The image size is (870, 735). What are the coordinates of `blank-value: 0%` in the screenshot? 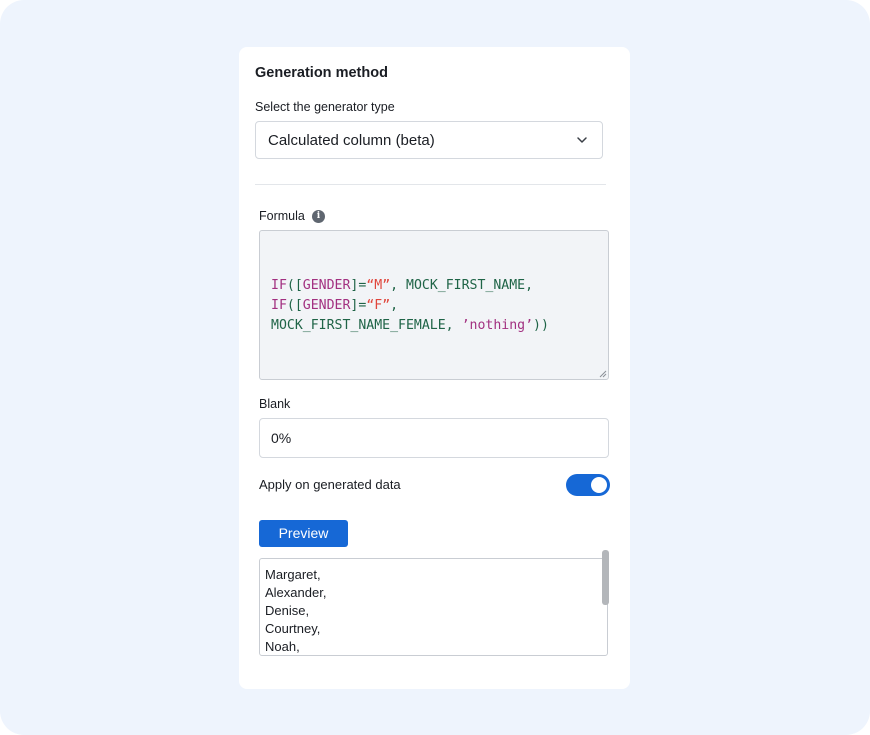 It's located at (281, 438).